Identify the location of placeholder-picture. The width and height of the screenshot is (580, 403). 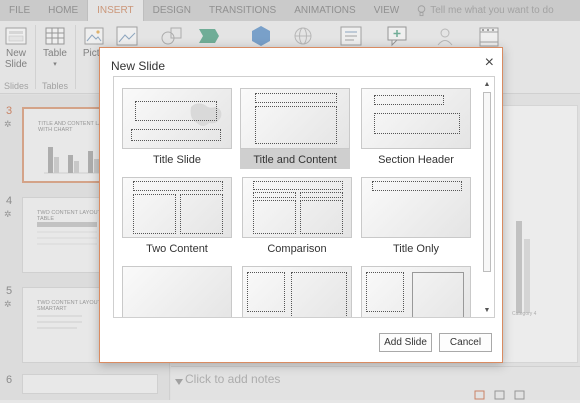
(438, 294).